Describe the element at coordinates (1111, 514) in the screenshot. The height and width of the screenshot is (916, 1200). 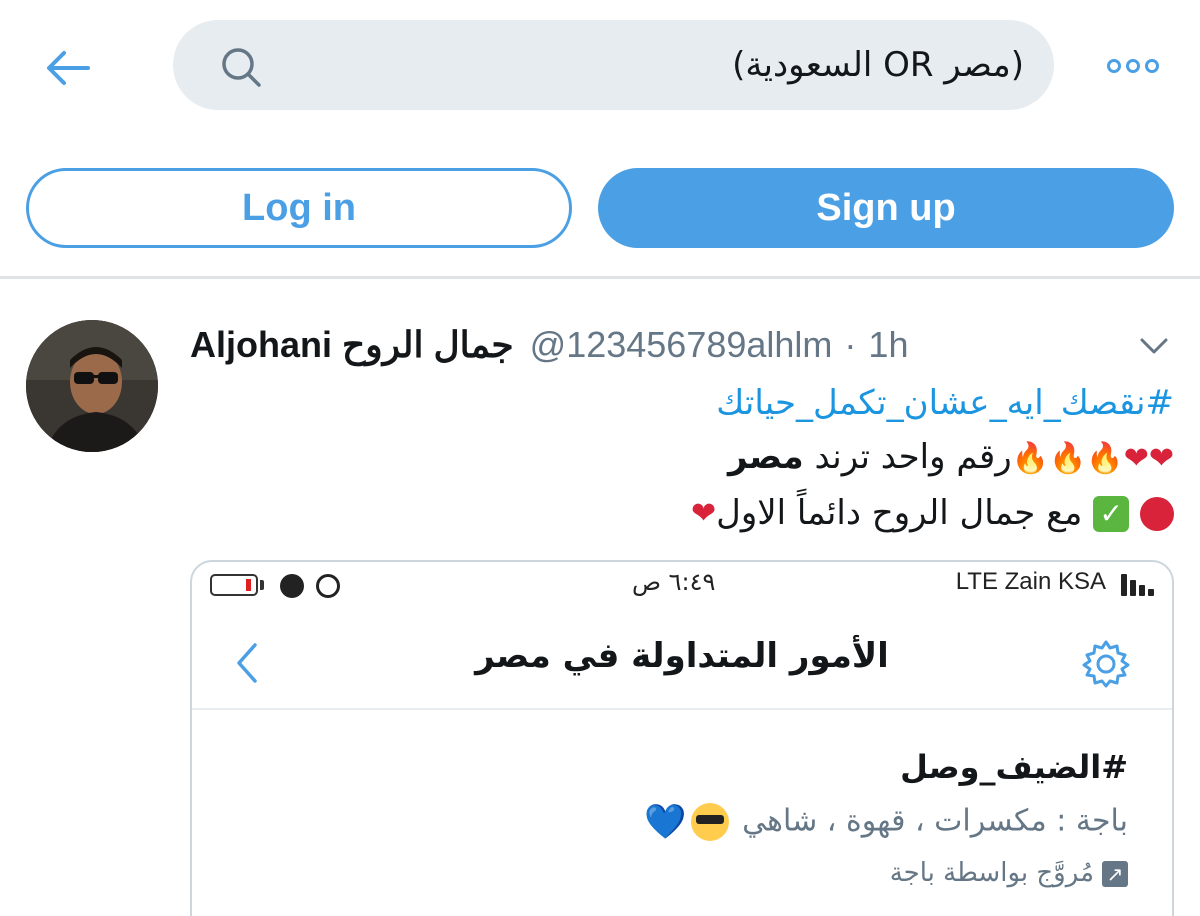
I see `check-mark-icon: ✓` at that location.